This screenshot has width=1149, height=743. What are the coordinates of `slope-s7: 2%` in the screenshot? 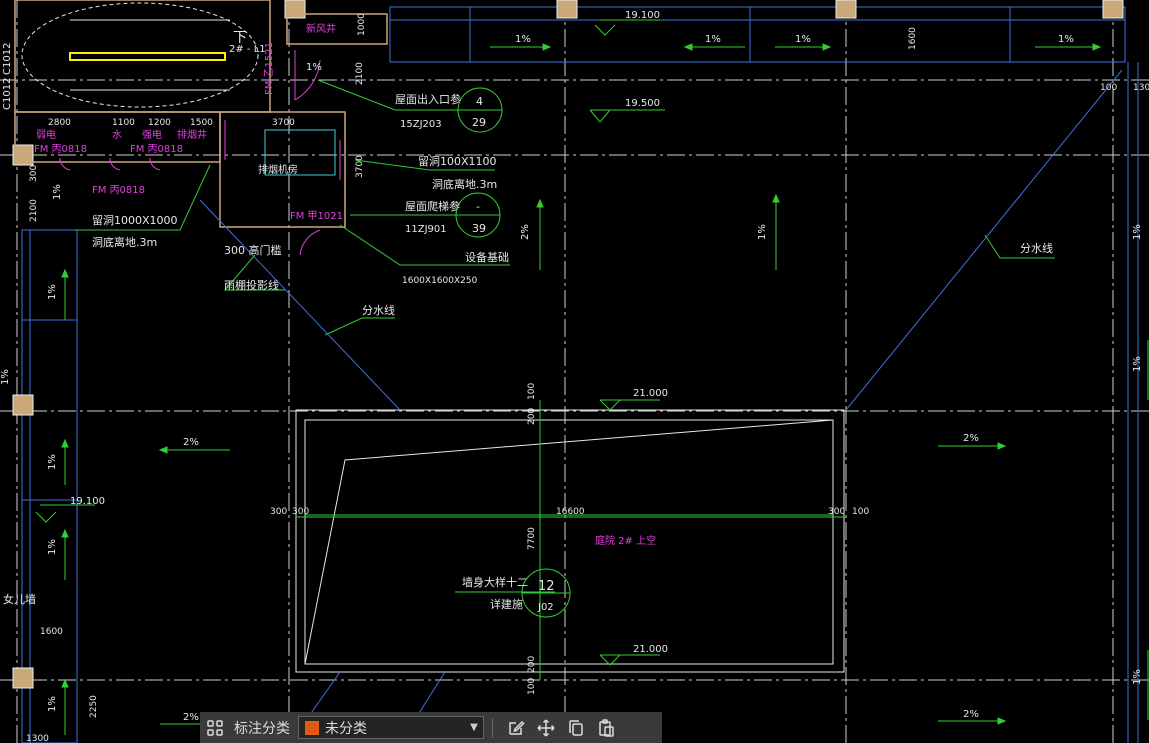 It's located at (971, 438).